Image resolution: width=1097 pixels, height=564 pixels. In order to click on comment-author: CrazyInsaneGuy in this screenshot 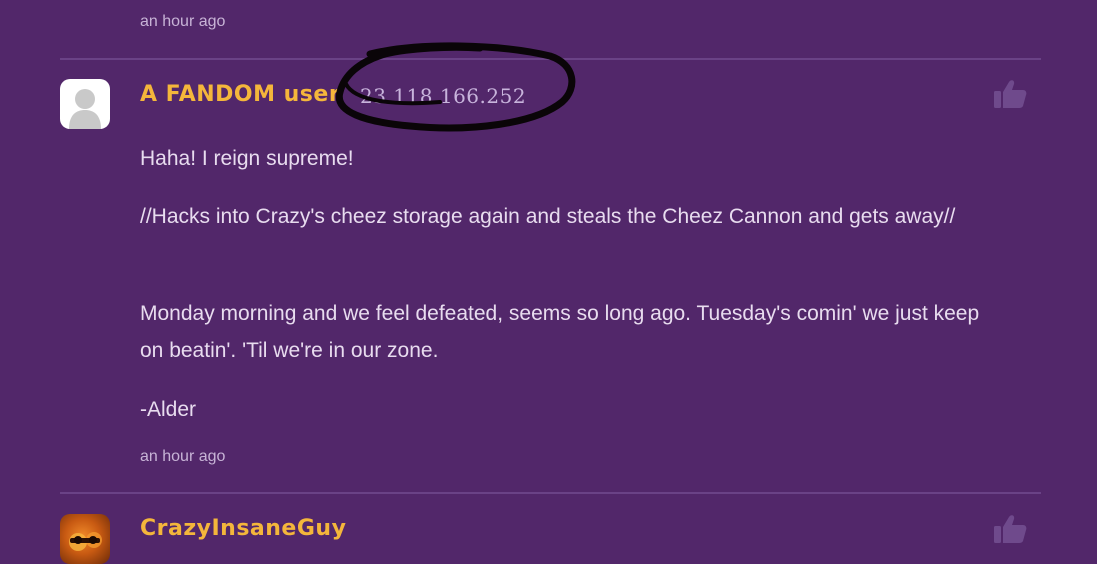, I will do `click(243, 528)`.